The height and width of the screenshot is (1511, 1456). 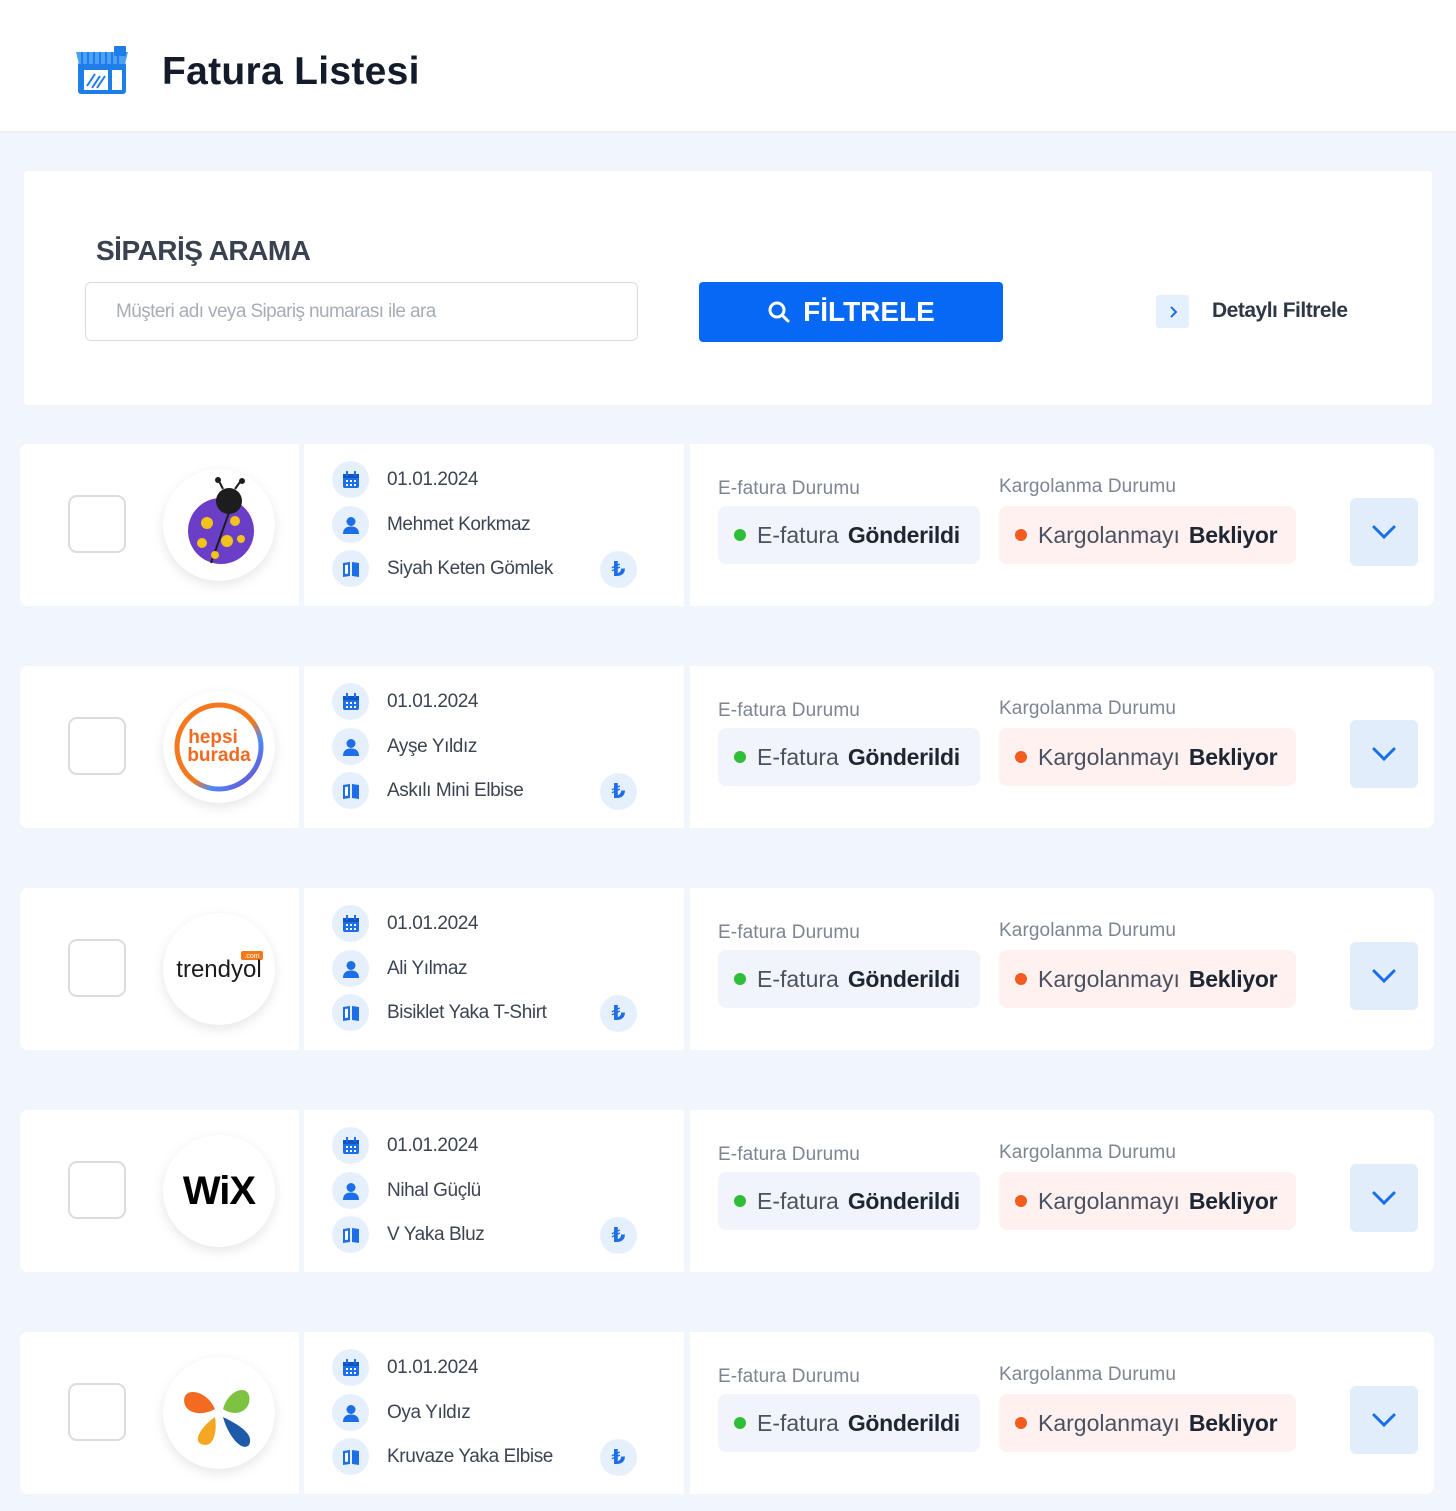 What do you see at coordinates (401, 1412) in the screenshot?
I see `order-customer-line: Oya Yıldız` at bounding box center [401, 1412].